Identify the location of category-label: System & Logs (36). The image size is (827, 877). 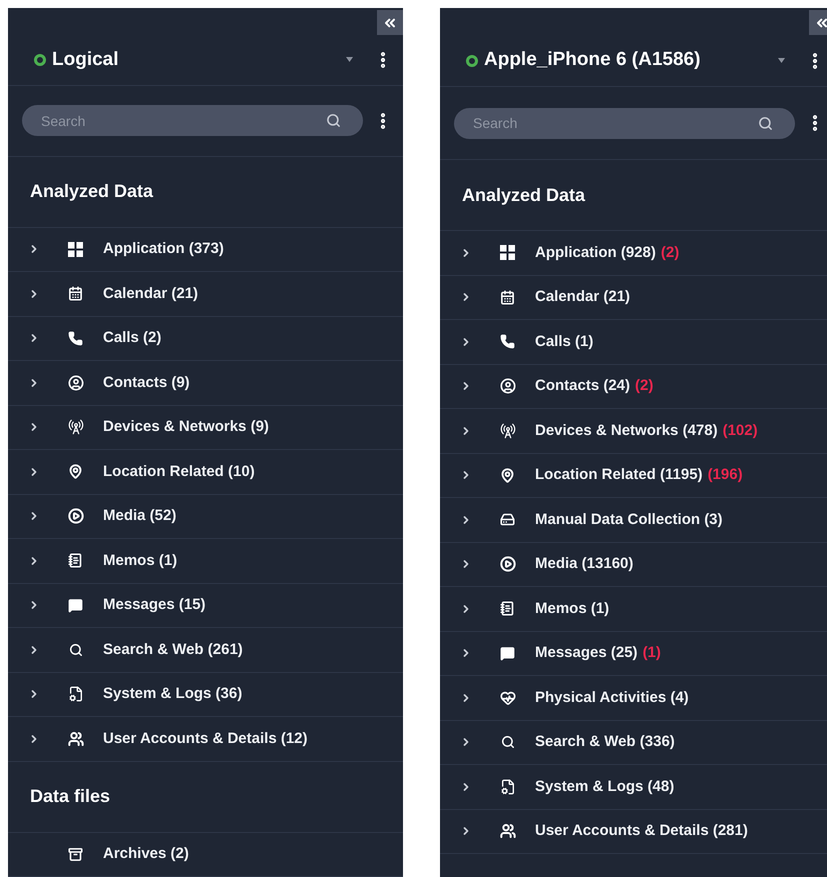
(172, 694).